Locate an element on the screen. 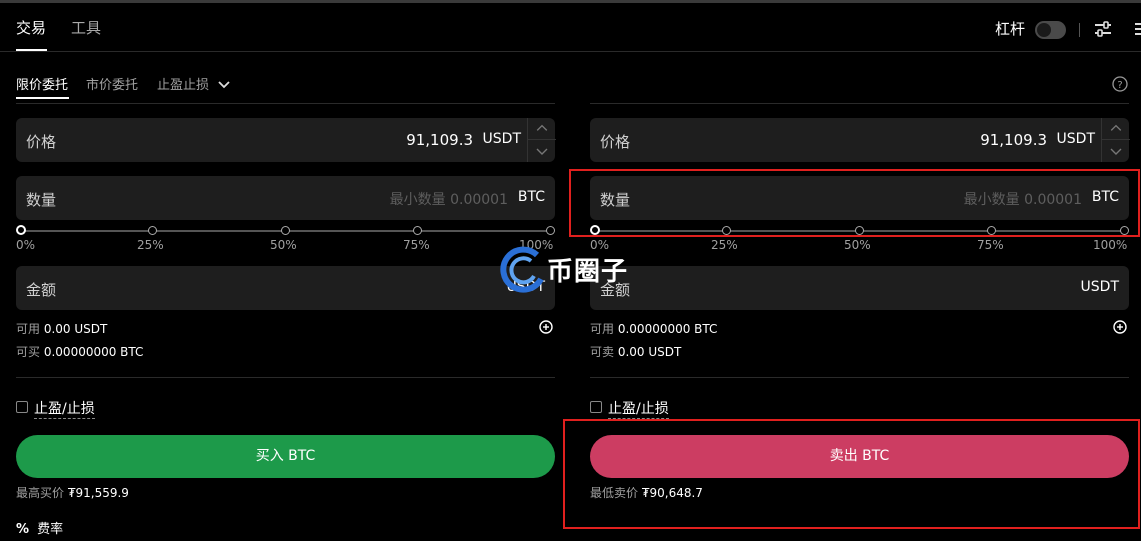  sell-available-value: 0.00000000 BTC is located at coordinates (667, 329).